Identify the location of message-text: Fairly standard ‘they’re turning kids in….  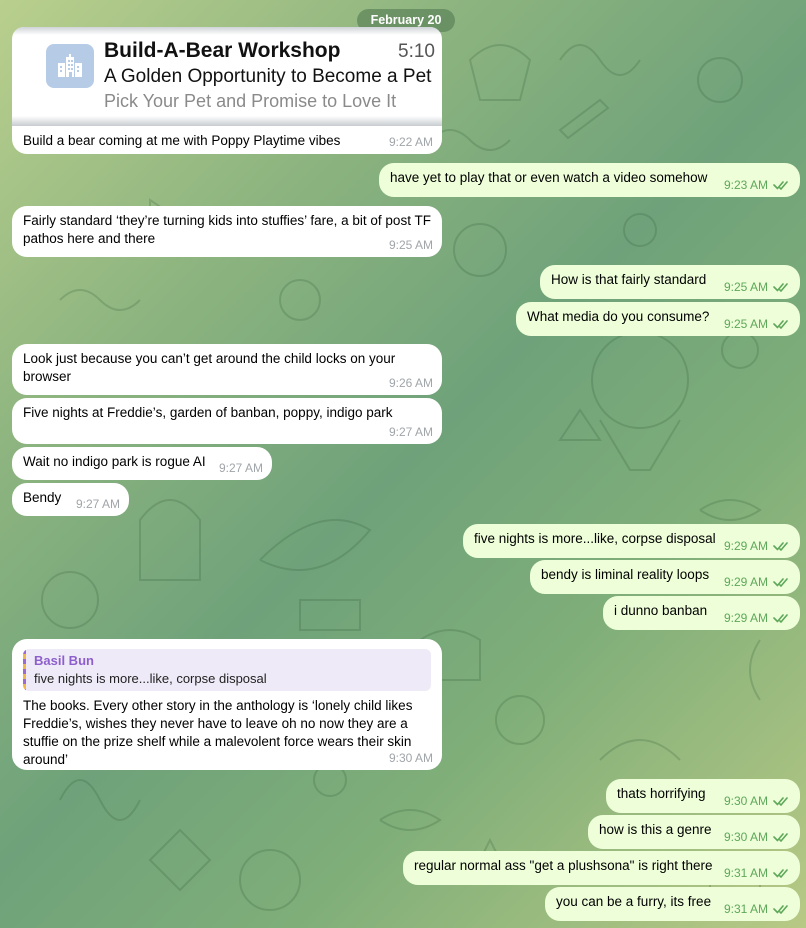
(227, 229).